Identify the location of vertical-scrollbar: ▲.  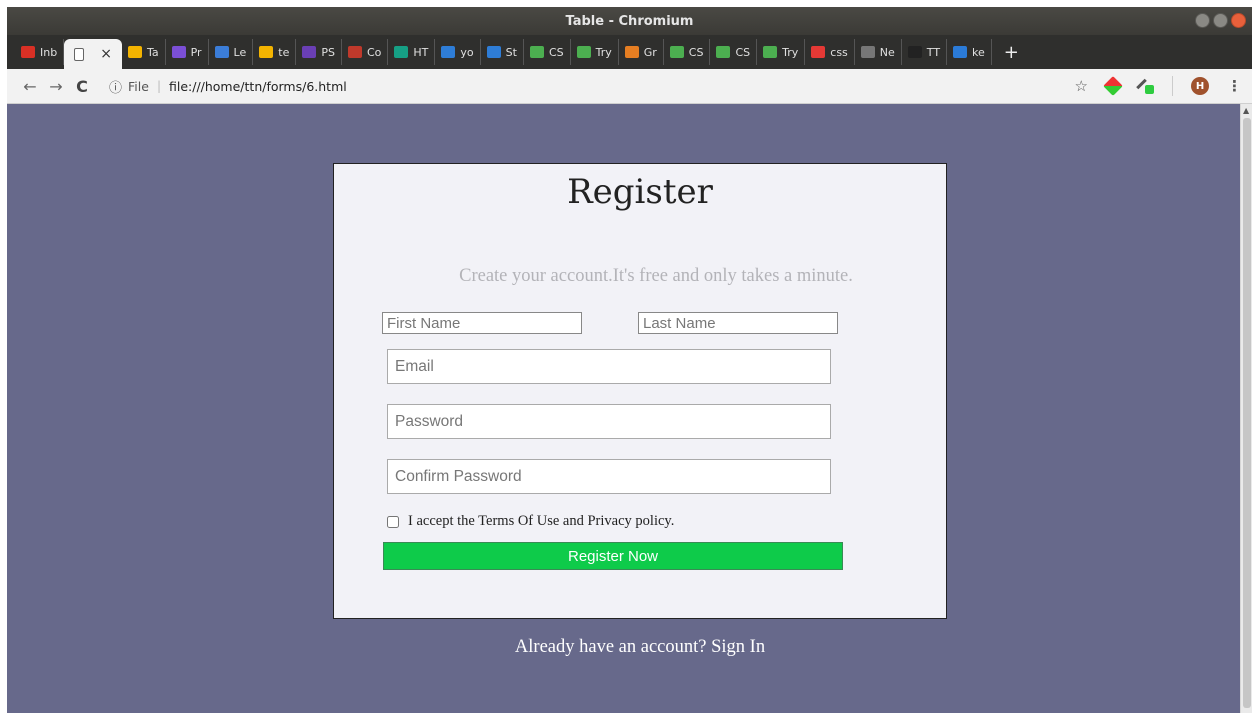
(1246, 408).